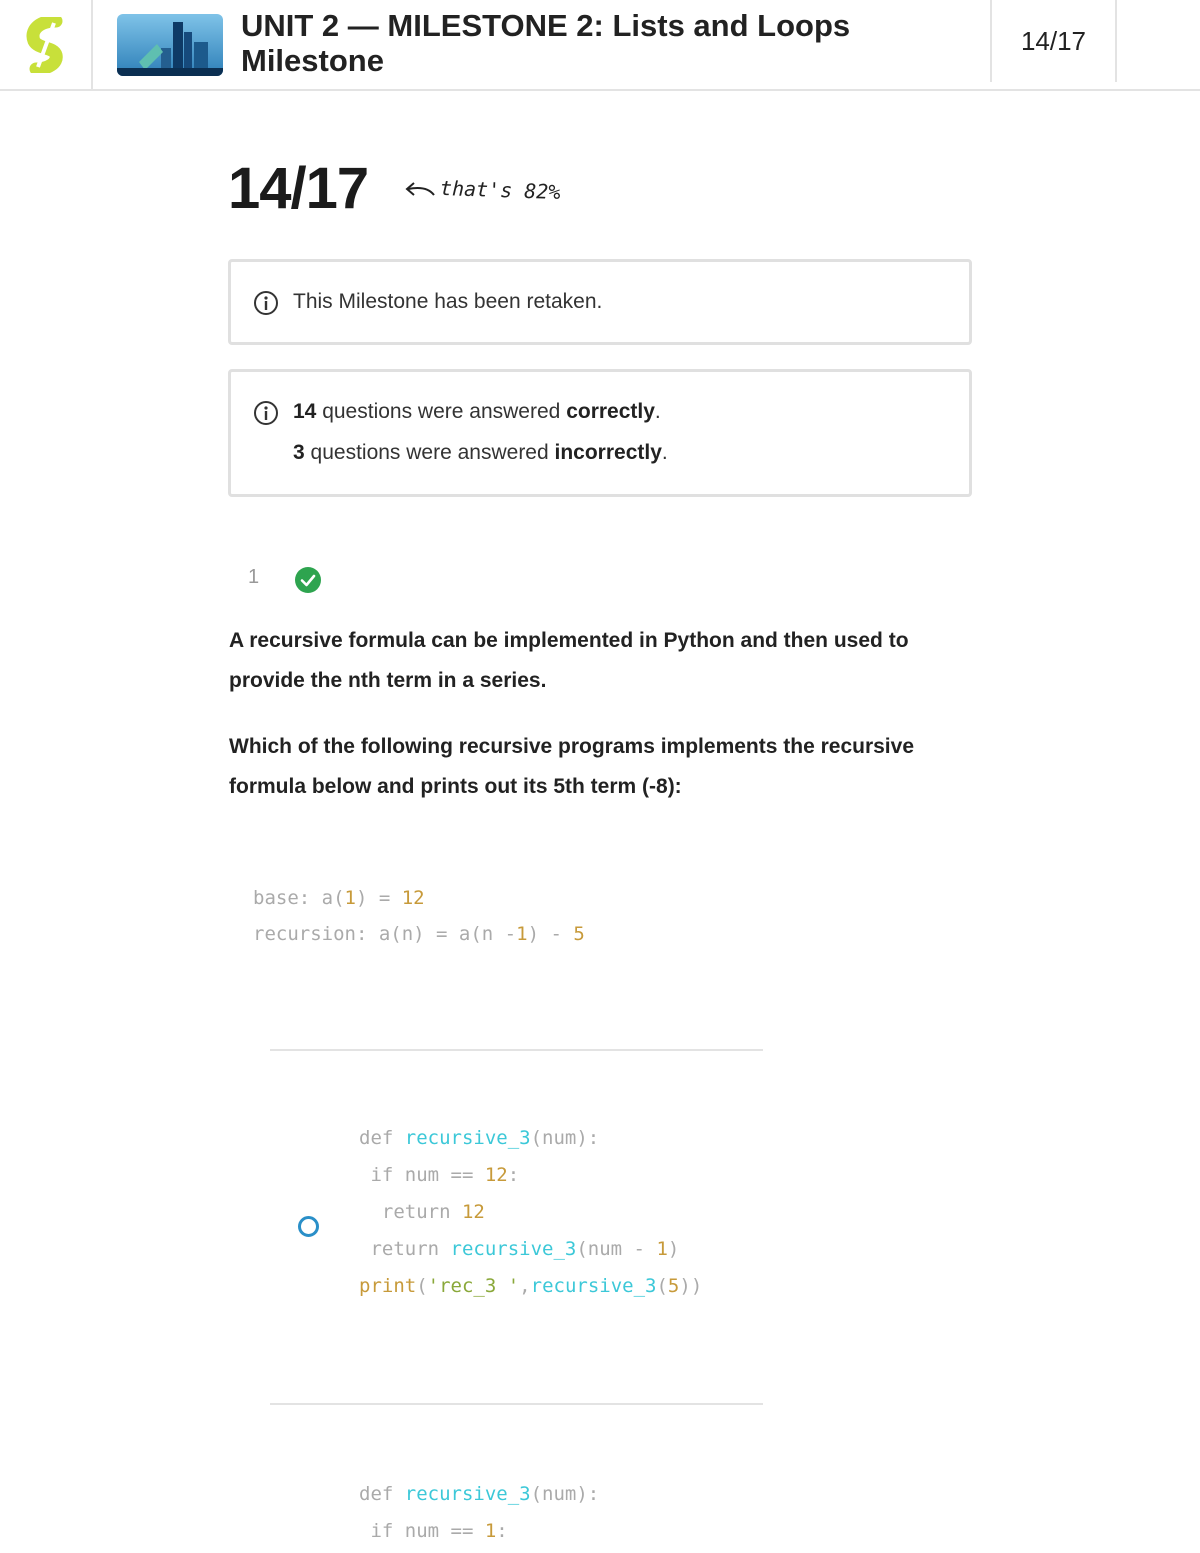 The height and width of the screenshot is (1553, 1200). I want to click on incorrect-summary: 3 questions were answered incorrectly., so click(480, 452).